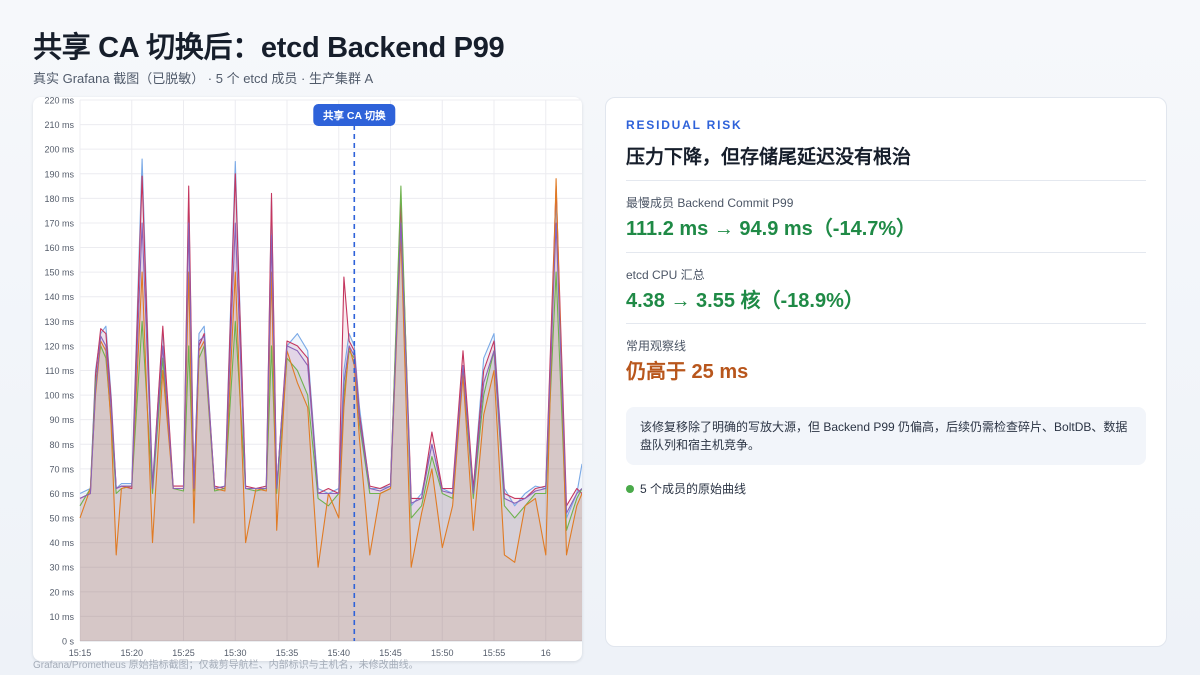 The height and width of the screenshot is (675, 1200). What do you see at coordinates (59, 396) in the screenshot?
I see `y-tick-label: 100 ms` at bounding box center [59, 396].